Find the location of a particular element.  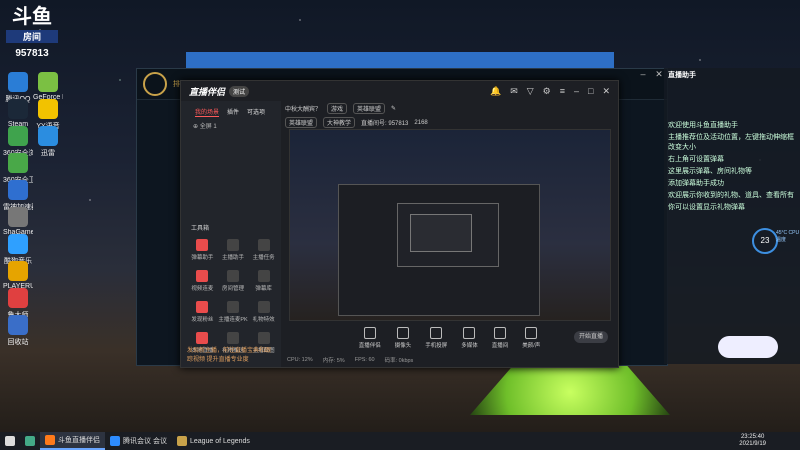

tool-item: 视频连麦 is located at coordinates (202, 281).